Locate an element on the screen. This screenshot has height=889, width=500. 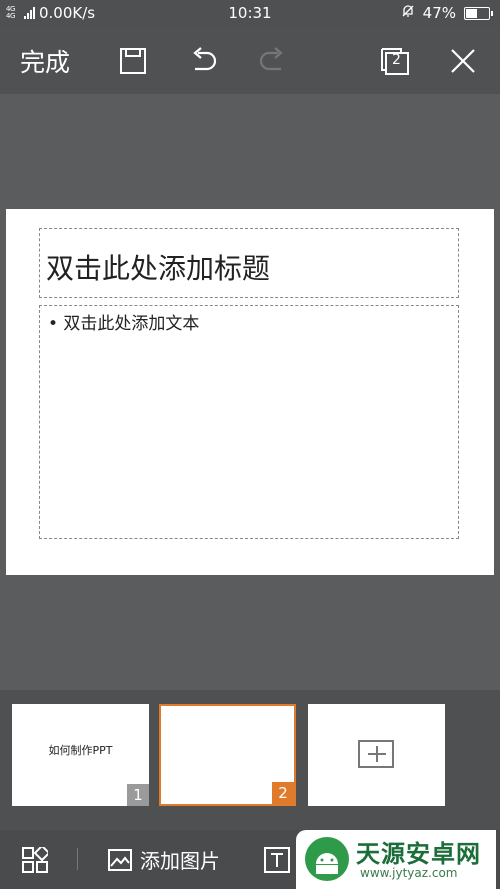
textbox-icon is located at coordinates (277, 859).